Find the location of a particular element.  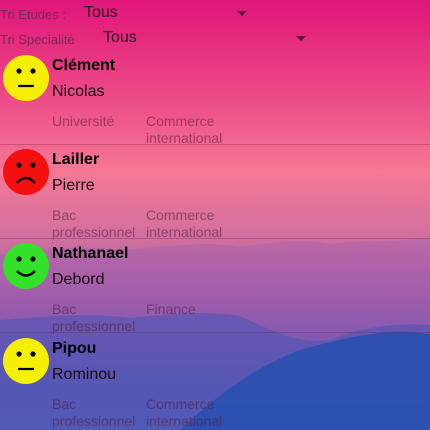

student-lastname: Pipou is located at coordinates (74, 348).